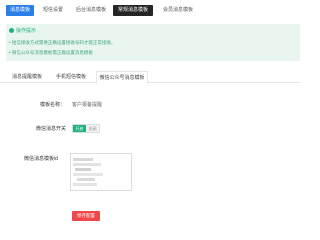 The image size is (320, 240). Describe the element at coordinates (53, 10) in the screenshot. I see `nav-sms-settings: 短信设置` at that location.